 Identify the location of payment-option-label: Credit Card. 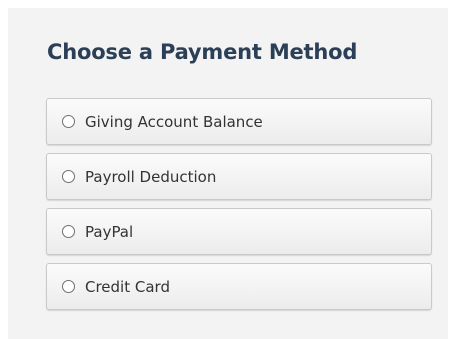
(127, 286).